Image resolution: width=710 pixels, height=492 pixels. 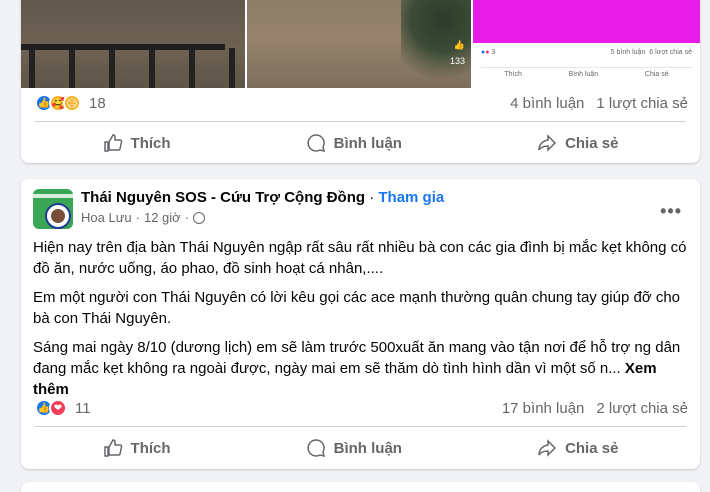 What do you see at coordinates (361, 103) in the screenshot?
I see `post-stats: 👍 🥰 😥 18 4 bình luận 1 lượt chia sẻ` at bounding box center [361, 103].